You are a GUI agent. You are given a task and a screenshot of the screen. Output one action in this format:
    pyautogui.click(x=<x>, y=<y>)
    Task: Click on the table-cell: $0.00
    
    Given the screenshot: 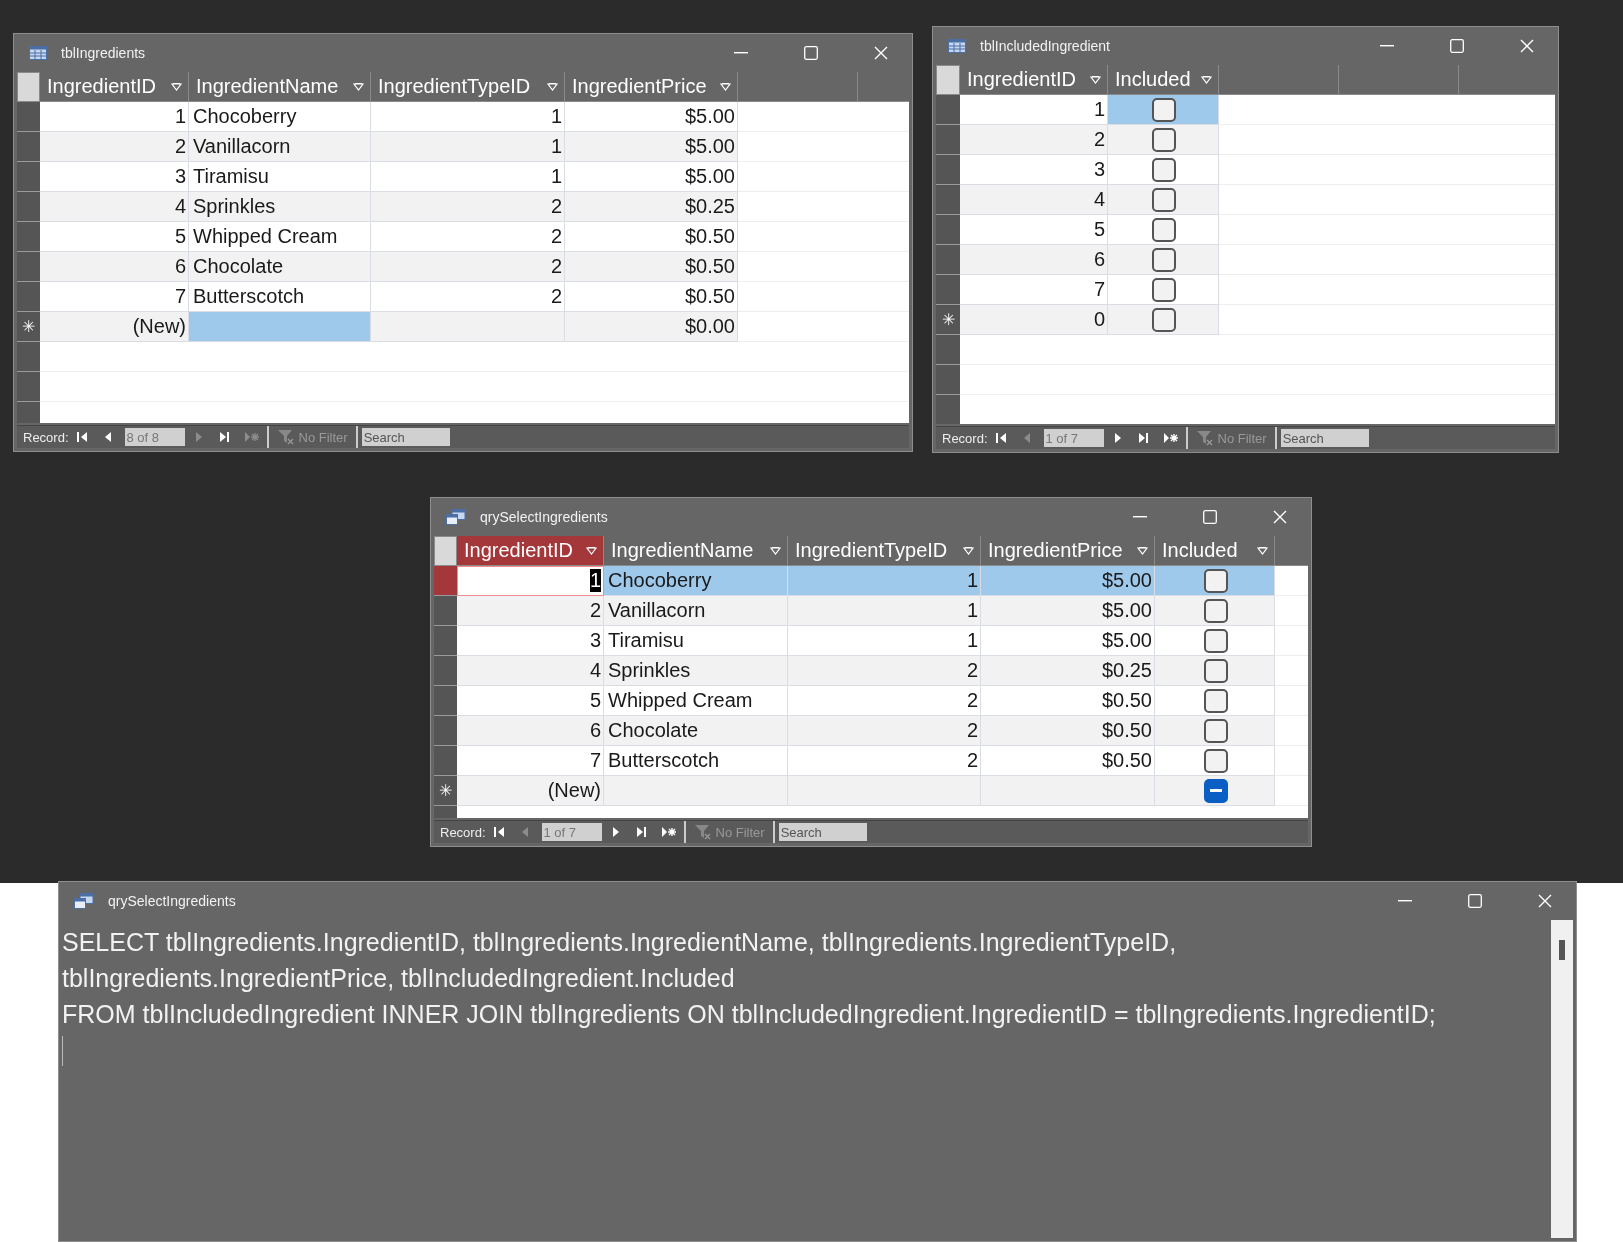 What is the action you would take?
    pyautogui.click(x=651, y=327)
    